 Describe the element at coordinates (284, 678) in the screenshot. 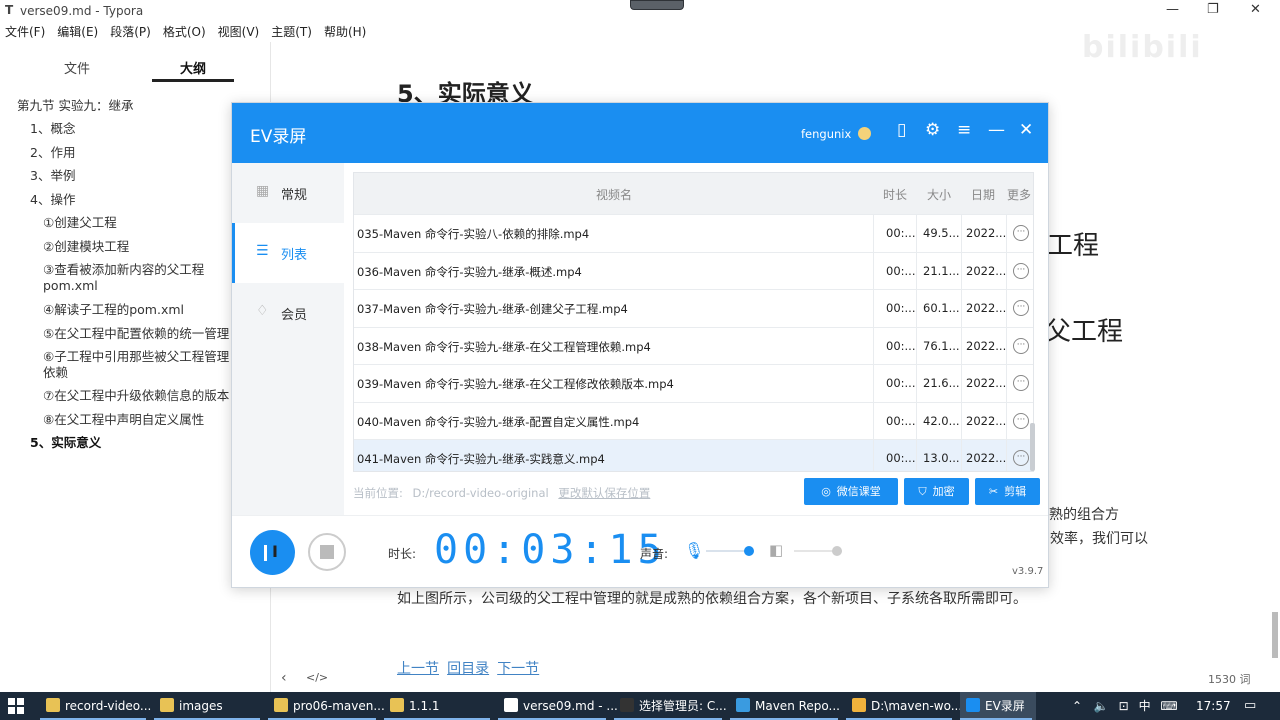

I see `collapse-sidebar-icon: ‹` at that location.